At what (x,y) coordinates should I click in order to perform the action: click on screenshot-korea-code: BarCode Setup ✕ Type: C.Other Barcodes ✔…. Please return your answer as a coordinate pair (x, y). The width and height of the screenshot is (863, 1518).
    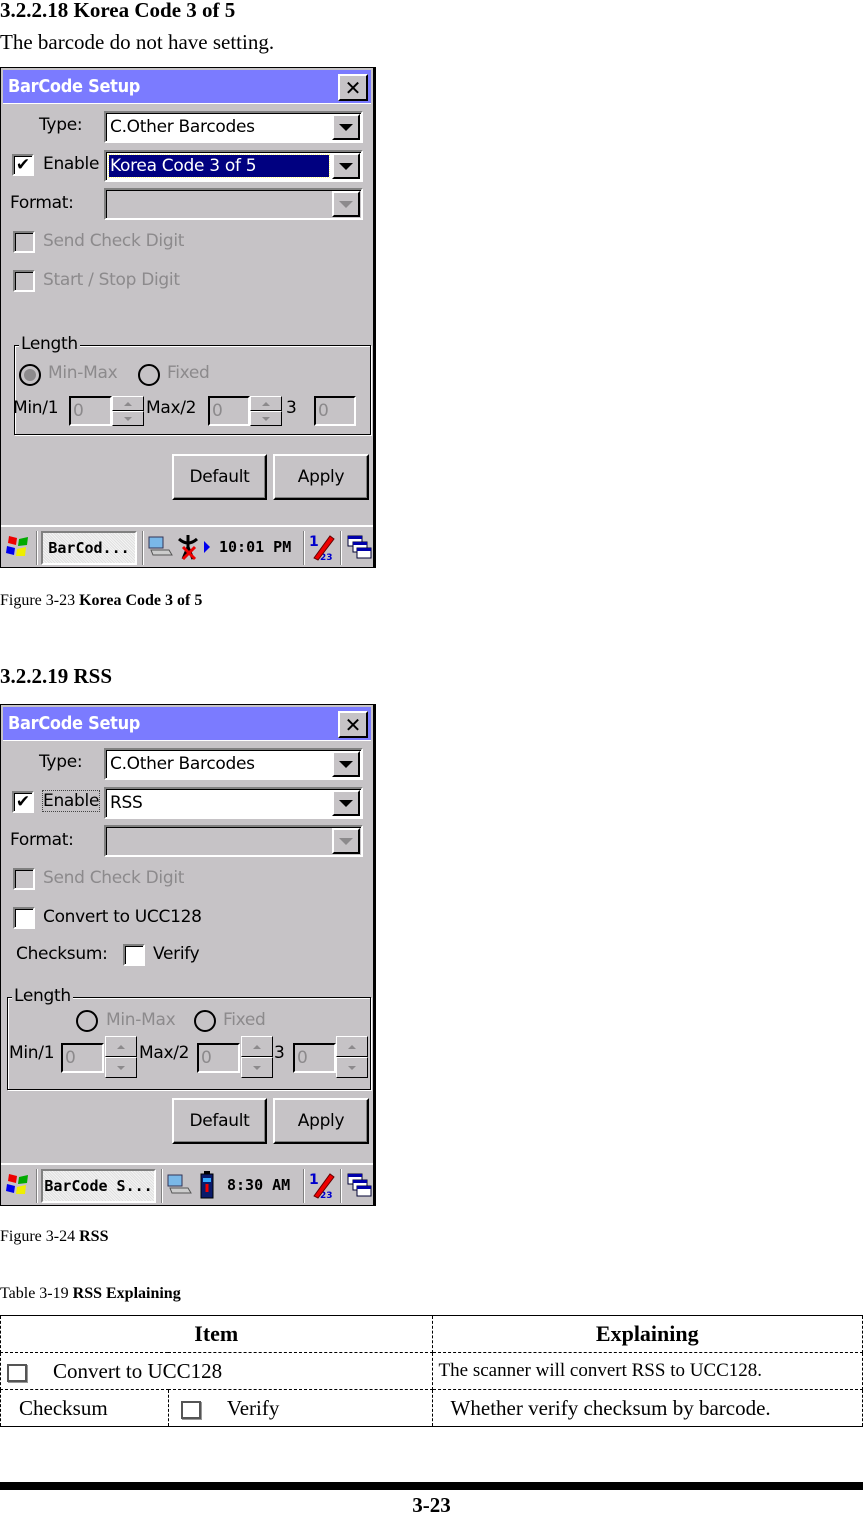
    Looking at the image, I should click on (188, 317).